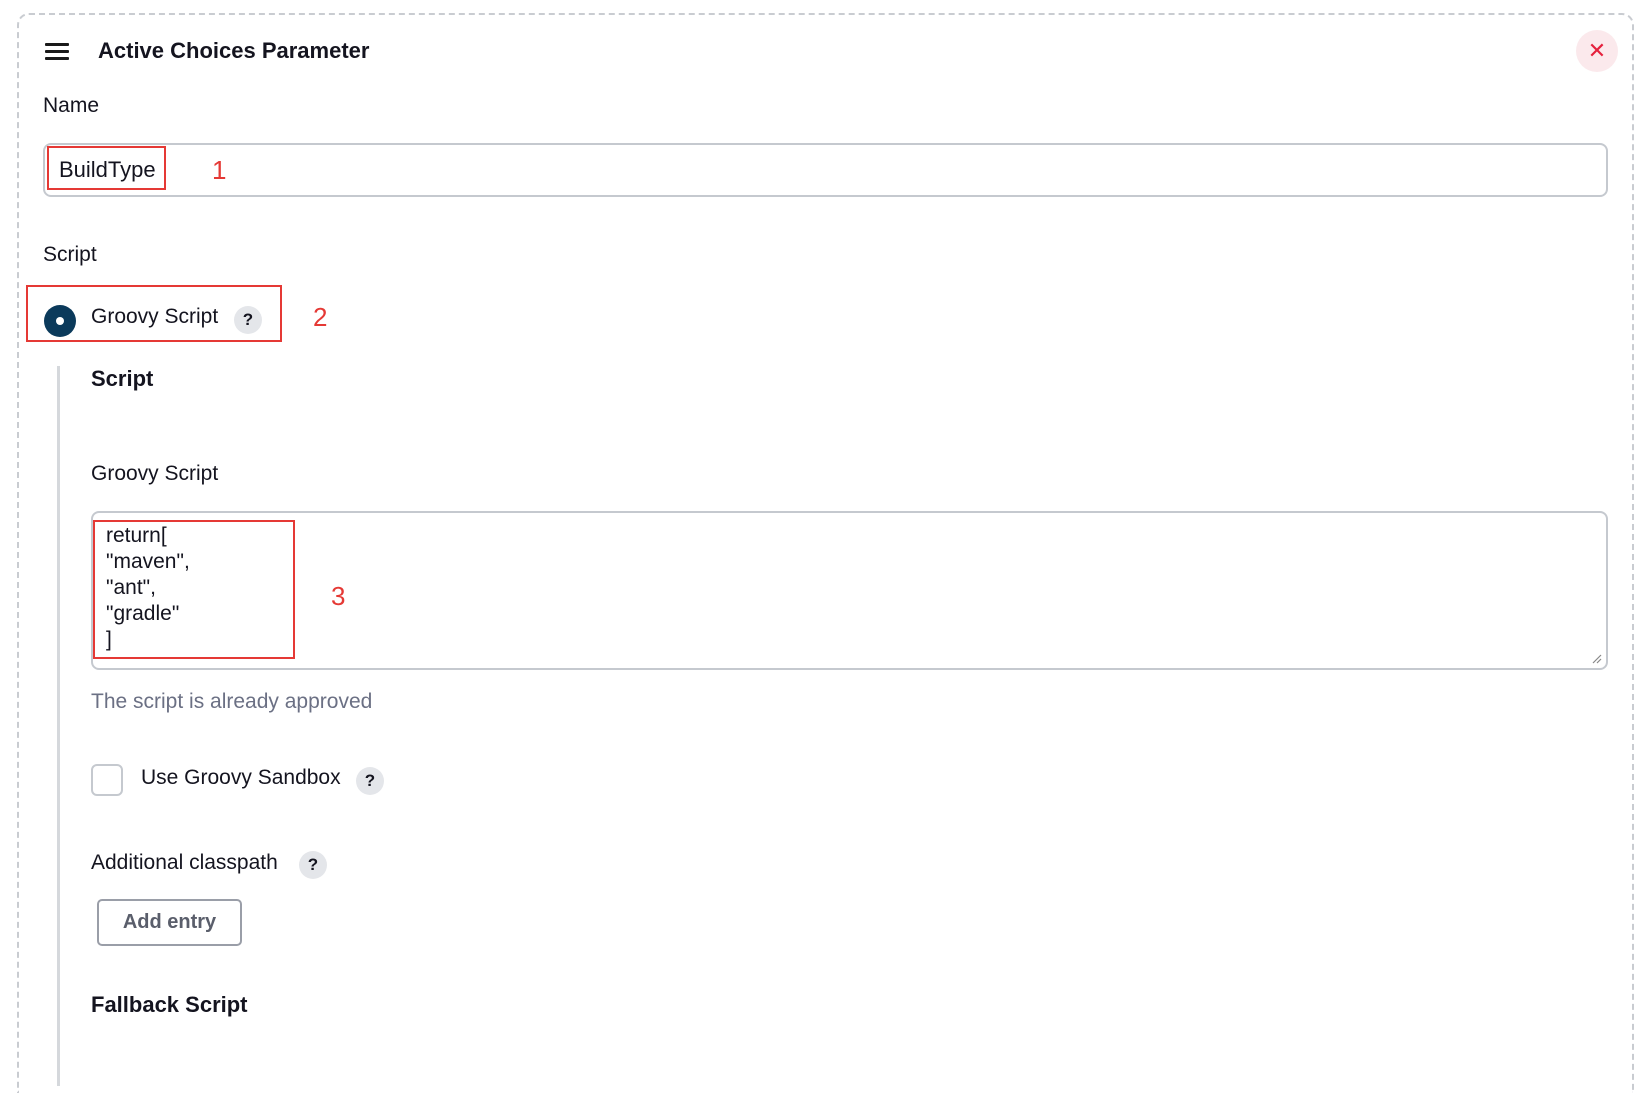  What do you see at coordinates (169, 1004) in the screenshot?
I see `fallback-script-heading: Fallback Script` at bounding box center [169, 1004].